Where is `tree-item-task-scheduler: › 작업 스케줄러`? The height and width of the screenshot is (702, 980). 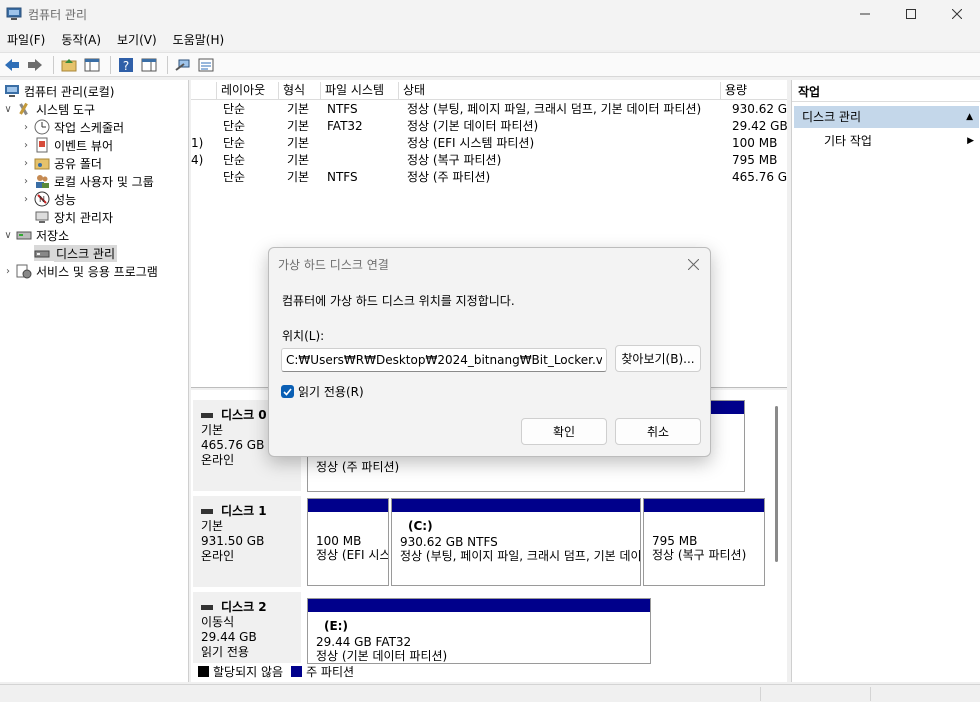 tree-item-task-scheduler: › 작업 스케줄러 is located at coordinates (72, 127).